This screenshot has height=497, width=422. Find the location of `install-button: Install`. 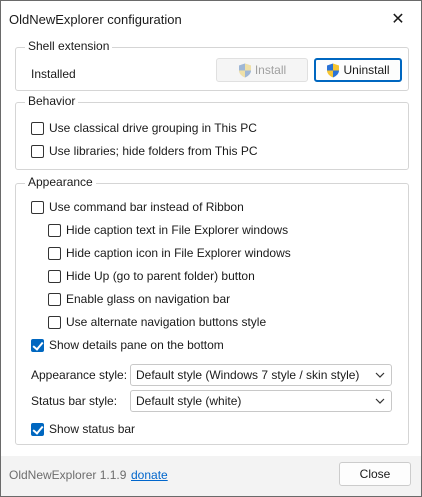

install-button: Install is located at coordinates (262, 70).